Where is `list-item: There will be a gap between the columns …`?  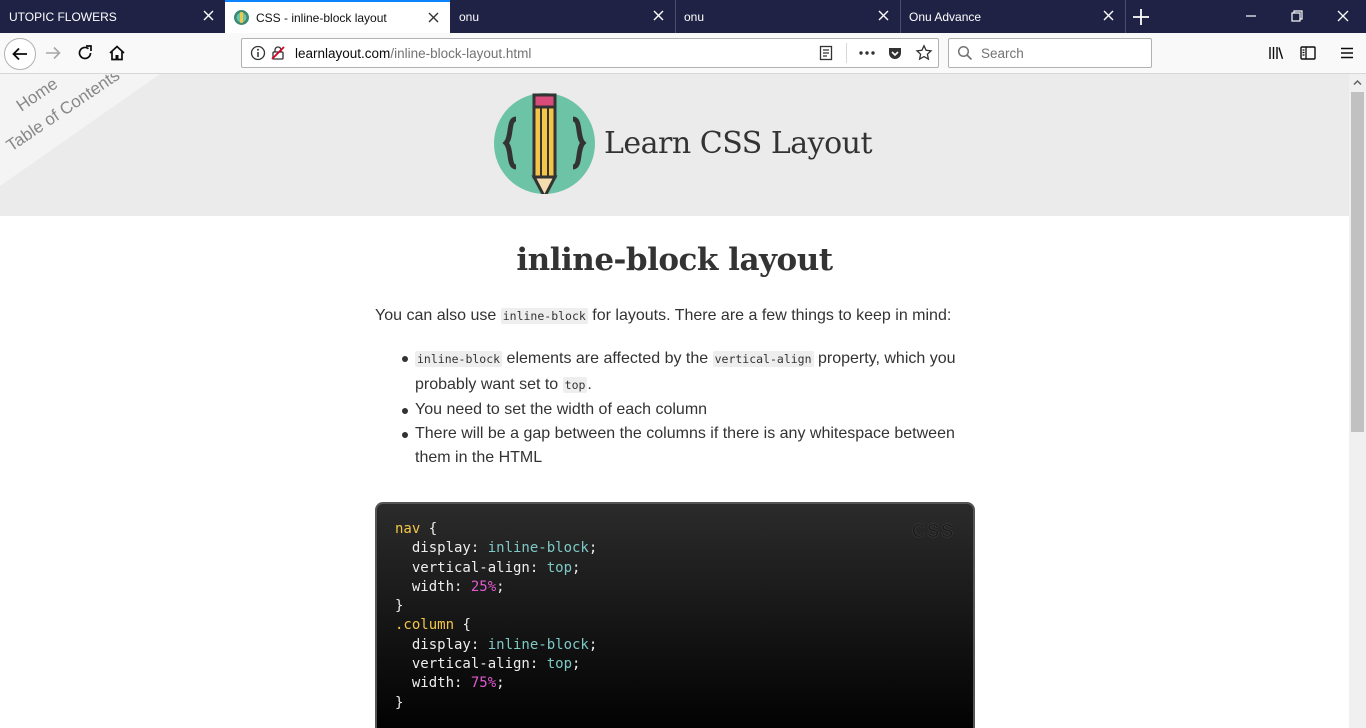
list-item: There will be a gap between the columns … is located at coordinates (687, 446).